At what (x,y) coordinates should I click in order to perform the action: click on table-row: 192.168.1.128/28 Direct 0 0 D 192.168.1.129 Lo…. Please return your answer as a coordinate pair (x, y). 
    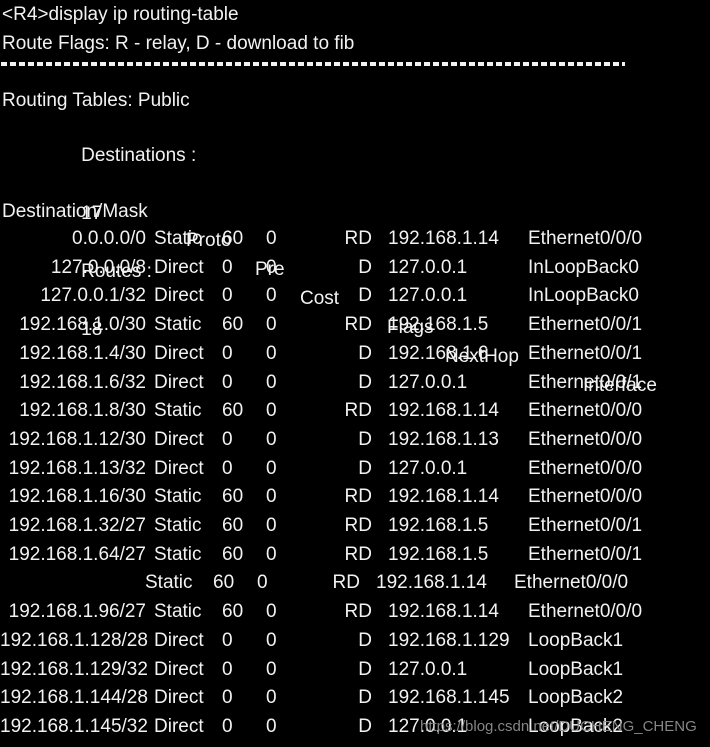
    Looking at the image, I should click on (355, 640).